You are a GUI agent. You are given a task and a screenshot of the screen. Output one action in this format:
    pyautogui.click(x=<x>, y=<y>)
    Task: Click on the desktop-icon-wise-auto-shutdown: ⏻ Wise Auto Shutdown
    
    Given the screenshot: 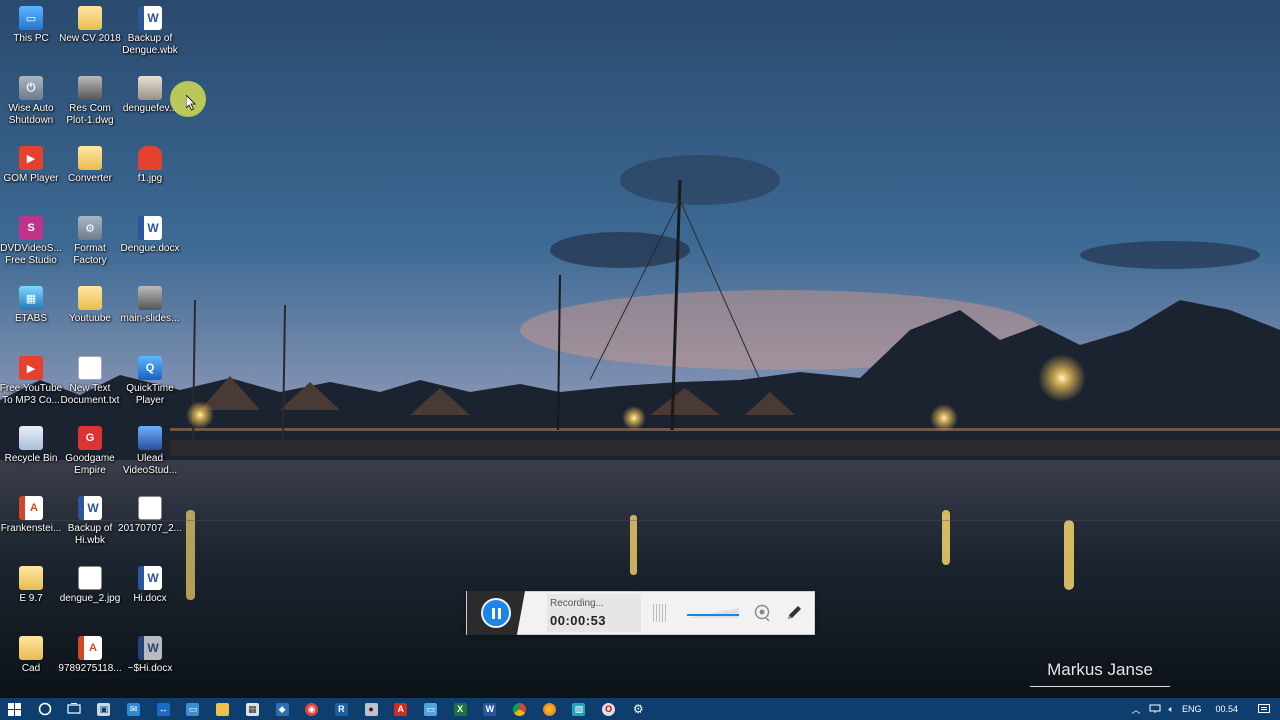 What is the action you would take?
    pyautogui.click(x=31, y=102)
    